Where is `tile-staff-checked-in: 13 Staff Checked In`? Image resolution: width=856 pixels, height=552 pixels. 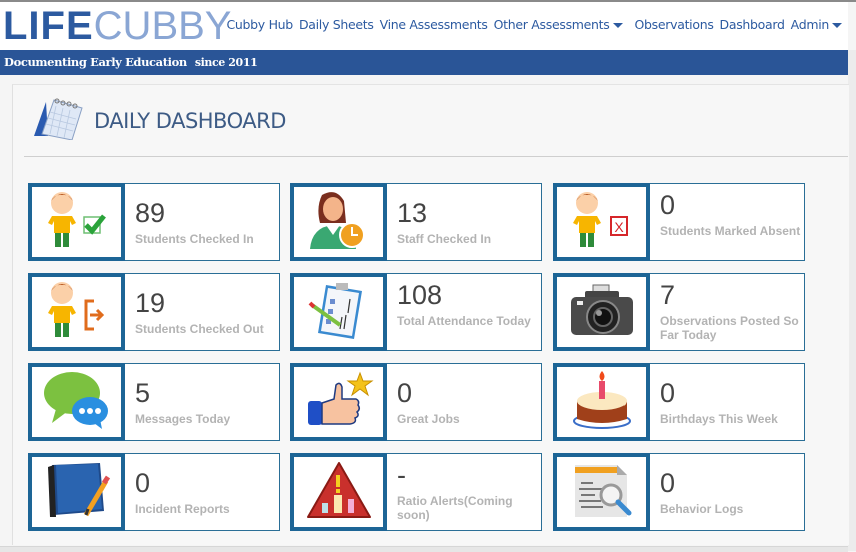
tile-staff-checked-in: 13 Staff Checked In is located at coordinates (416, 222).